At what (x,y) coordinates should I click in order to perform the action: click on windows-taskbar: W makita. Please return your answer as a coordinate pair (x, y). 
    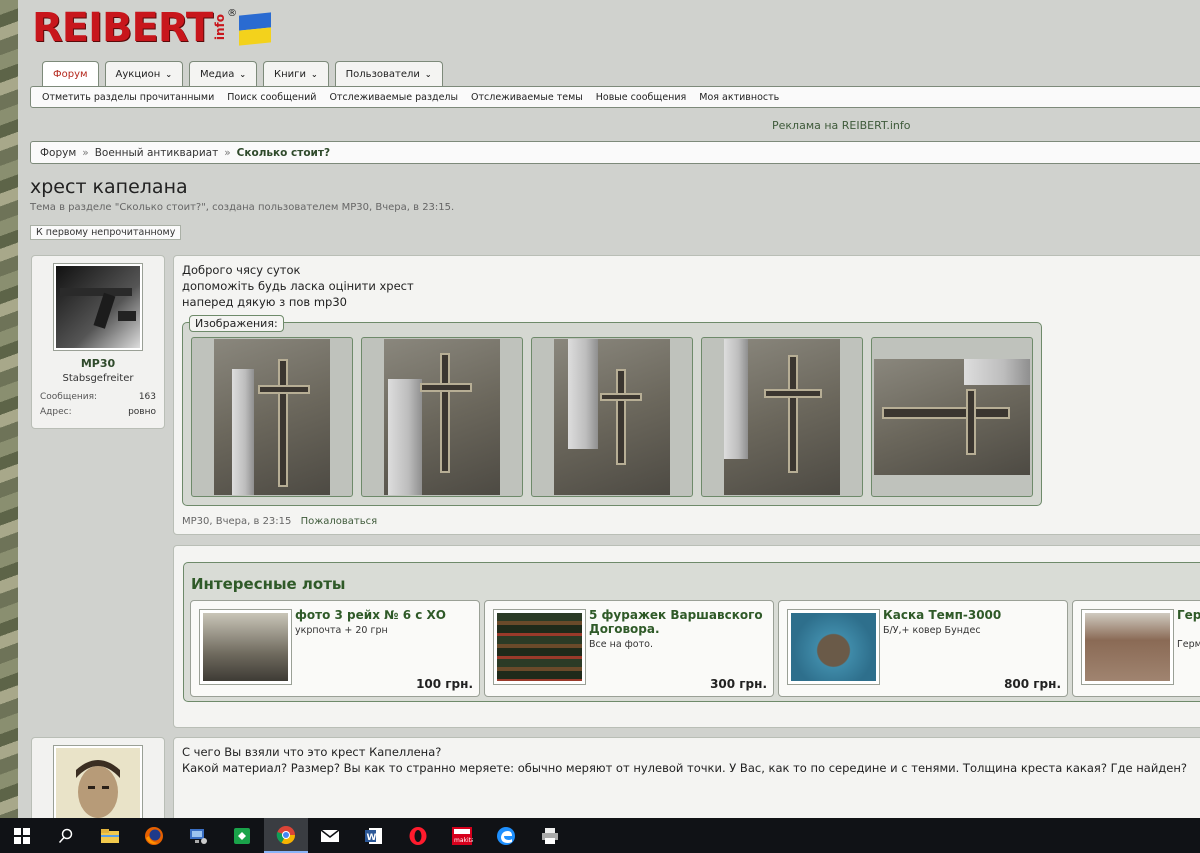
    Looking at the image, I should click on (600, 835).